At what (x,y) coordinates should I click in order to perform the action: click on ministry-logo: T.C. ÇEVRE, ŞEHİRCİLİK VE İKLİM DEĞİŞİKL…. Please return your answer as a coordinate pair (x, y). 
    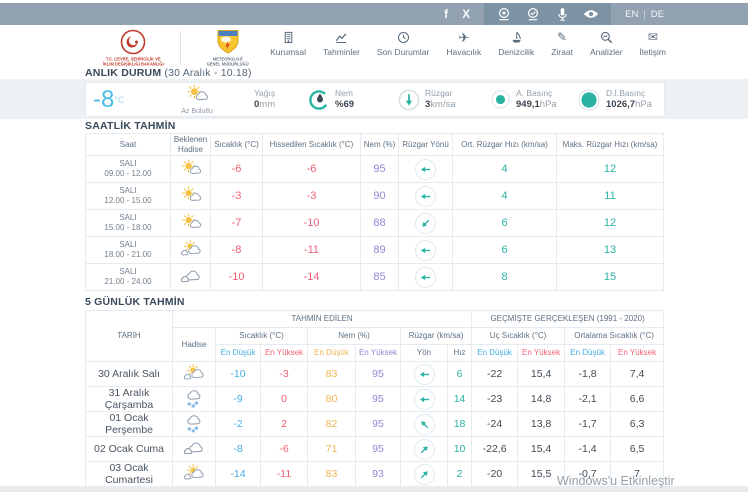
    Looking at the image, I should click on (133, 49).